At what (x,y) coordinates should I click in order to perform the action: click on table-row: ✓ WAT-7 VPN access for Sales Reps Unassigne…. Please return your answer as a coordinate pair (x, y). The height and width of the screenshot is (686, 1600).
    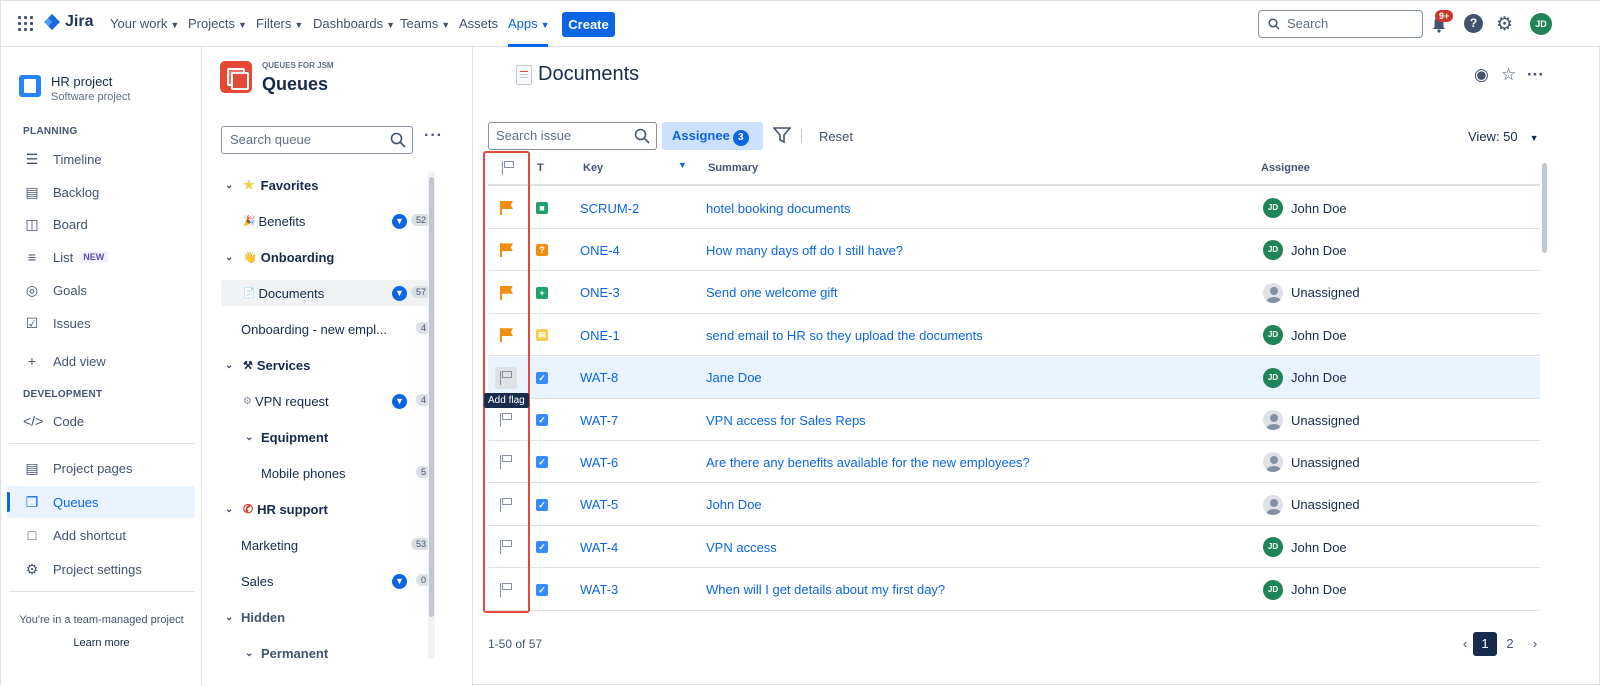
    Looking at the image, I should click on (1014, 420).